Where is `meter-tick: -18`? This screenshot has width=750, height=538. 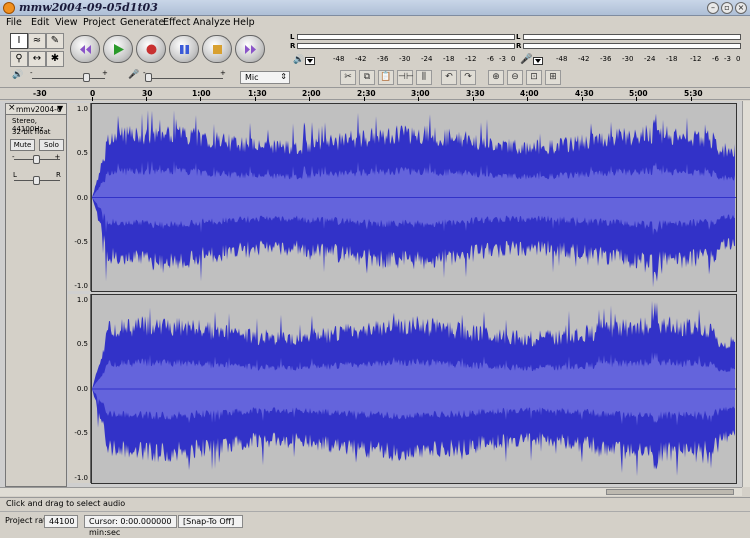 meter-tick: -18 is located at coordinates (672, 59).